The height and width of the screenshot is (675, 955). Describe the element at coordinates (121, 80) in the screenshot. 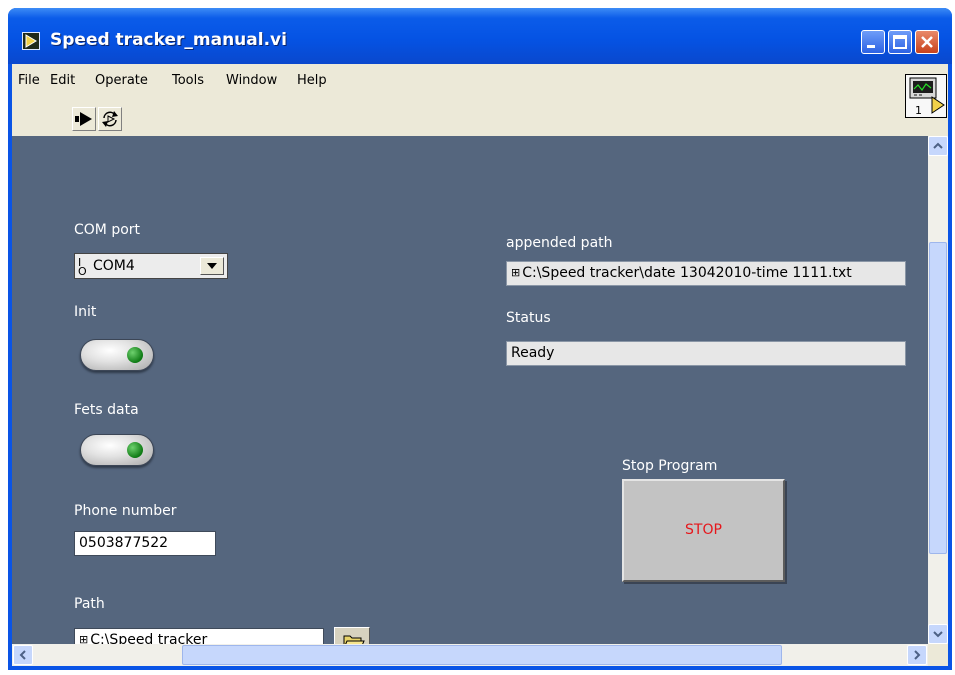

I see `menu-operate: Operate` at that location.